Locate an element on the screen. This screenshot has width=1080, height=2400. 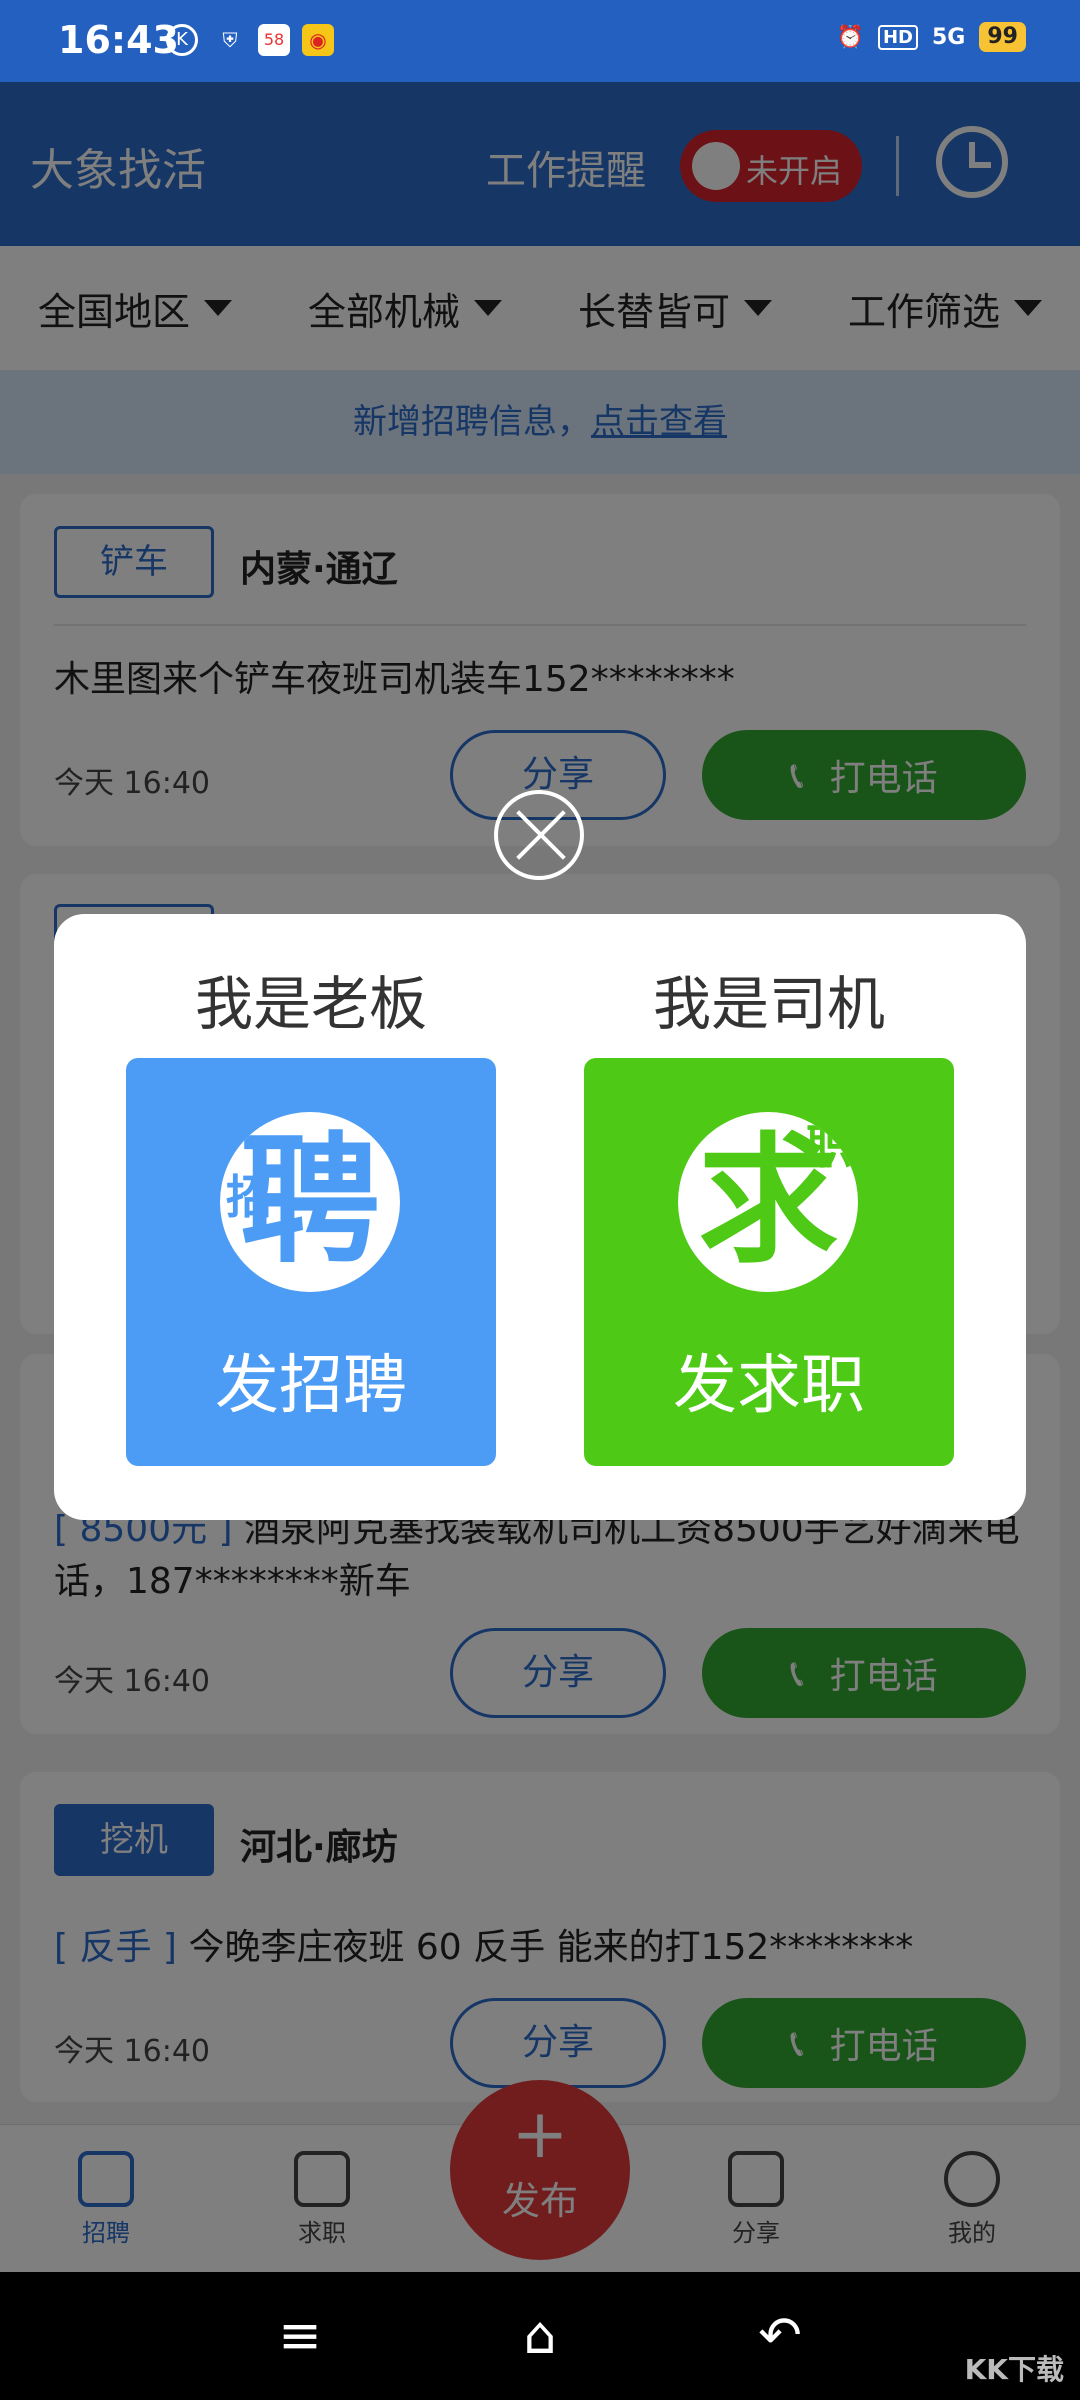
menu-icon: ≡ is located at coordinates (300, 2336).